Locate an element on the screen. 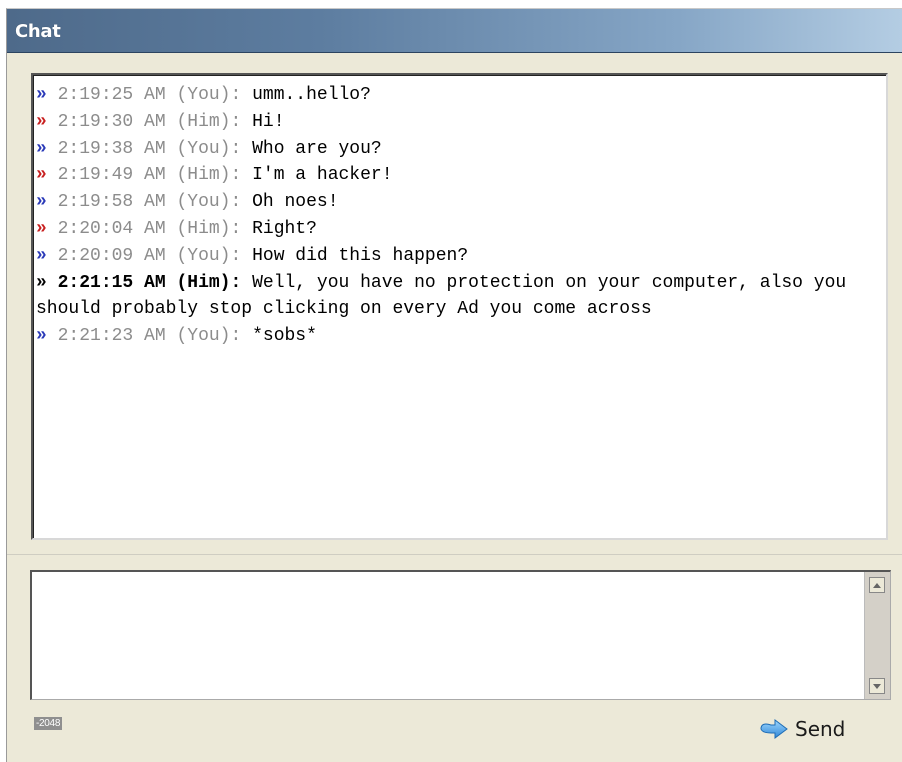 This screenshot has height=762, width=902. message-text: Hi! is located at coordinates (268, 121).